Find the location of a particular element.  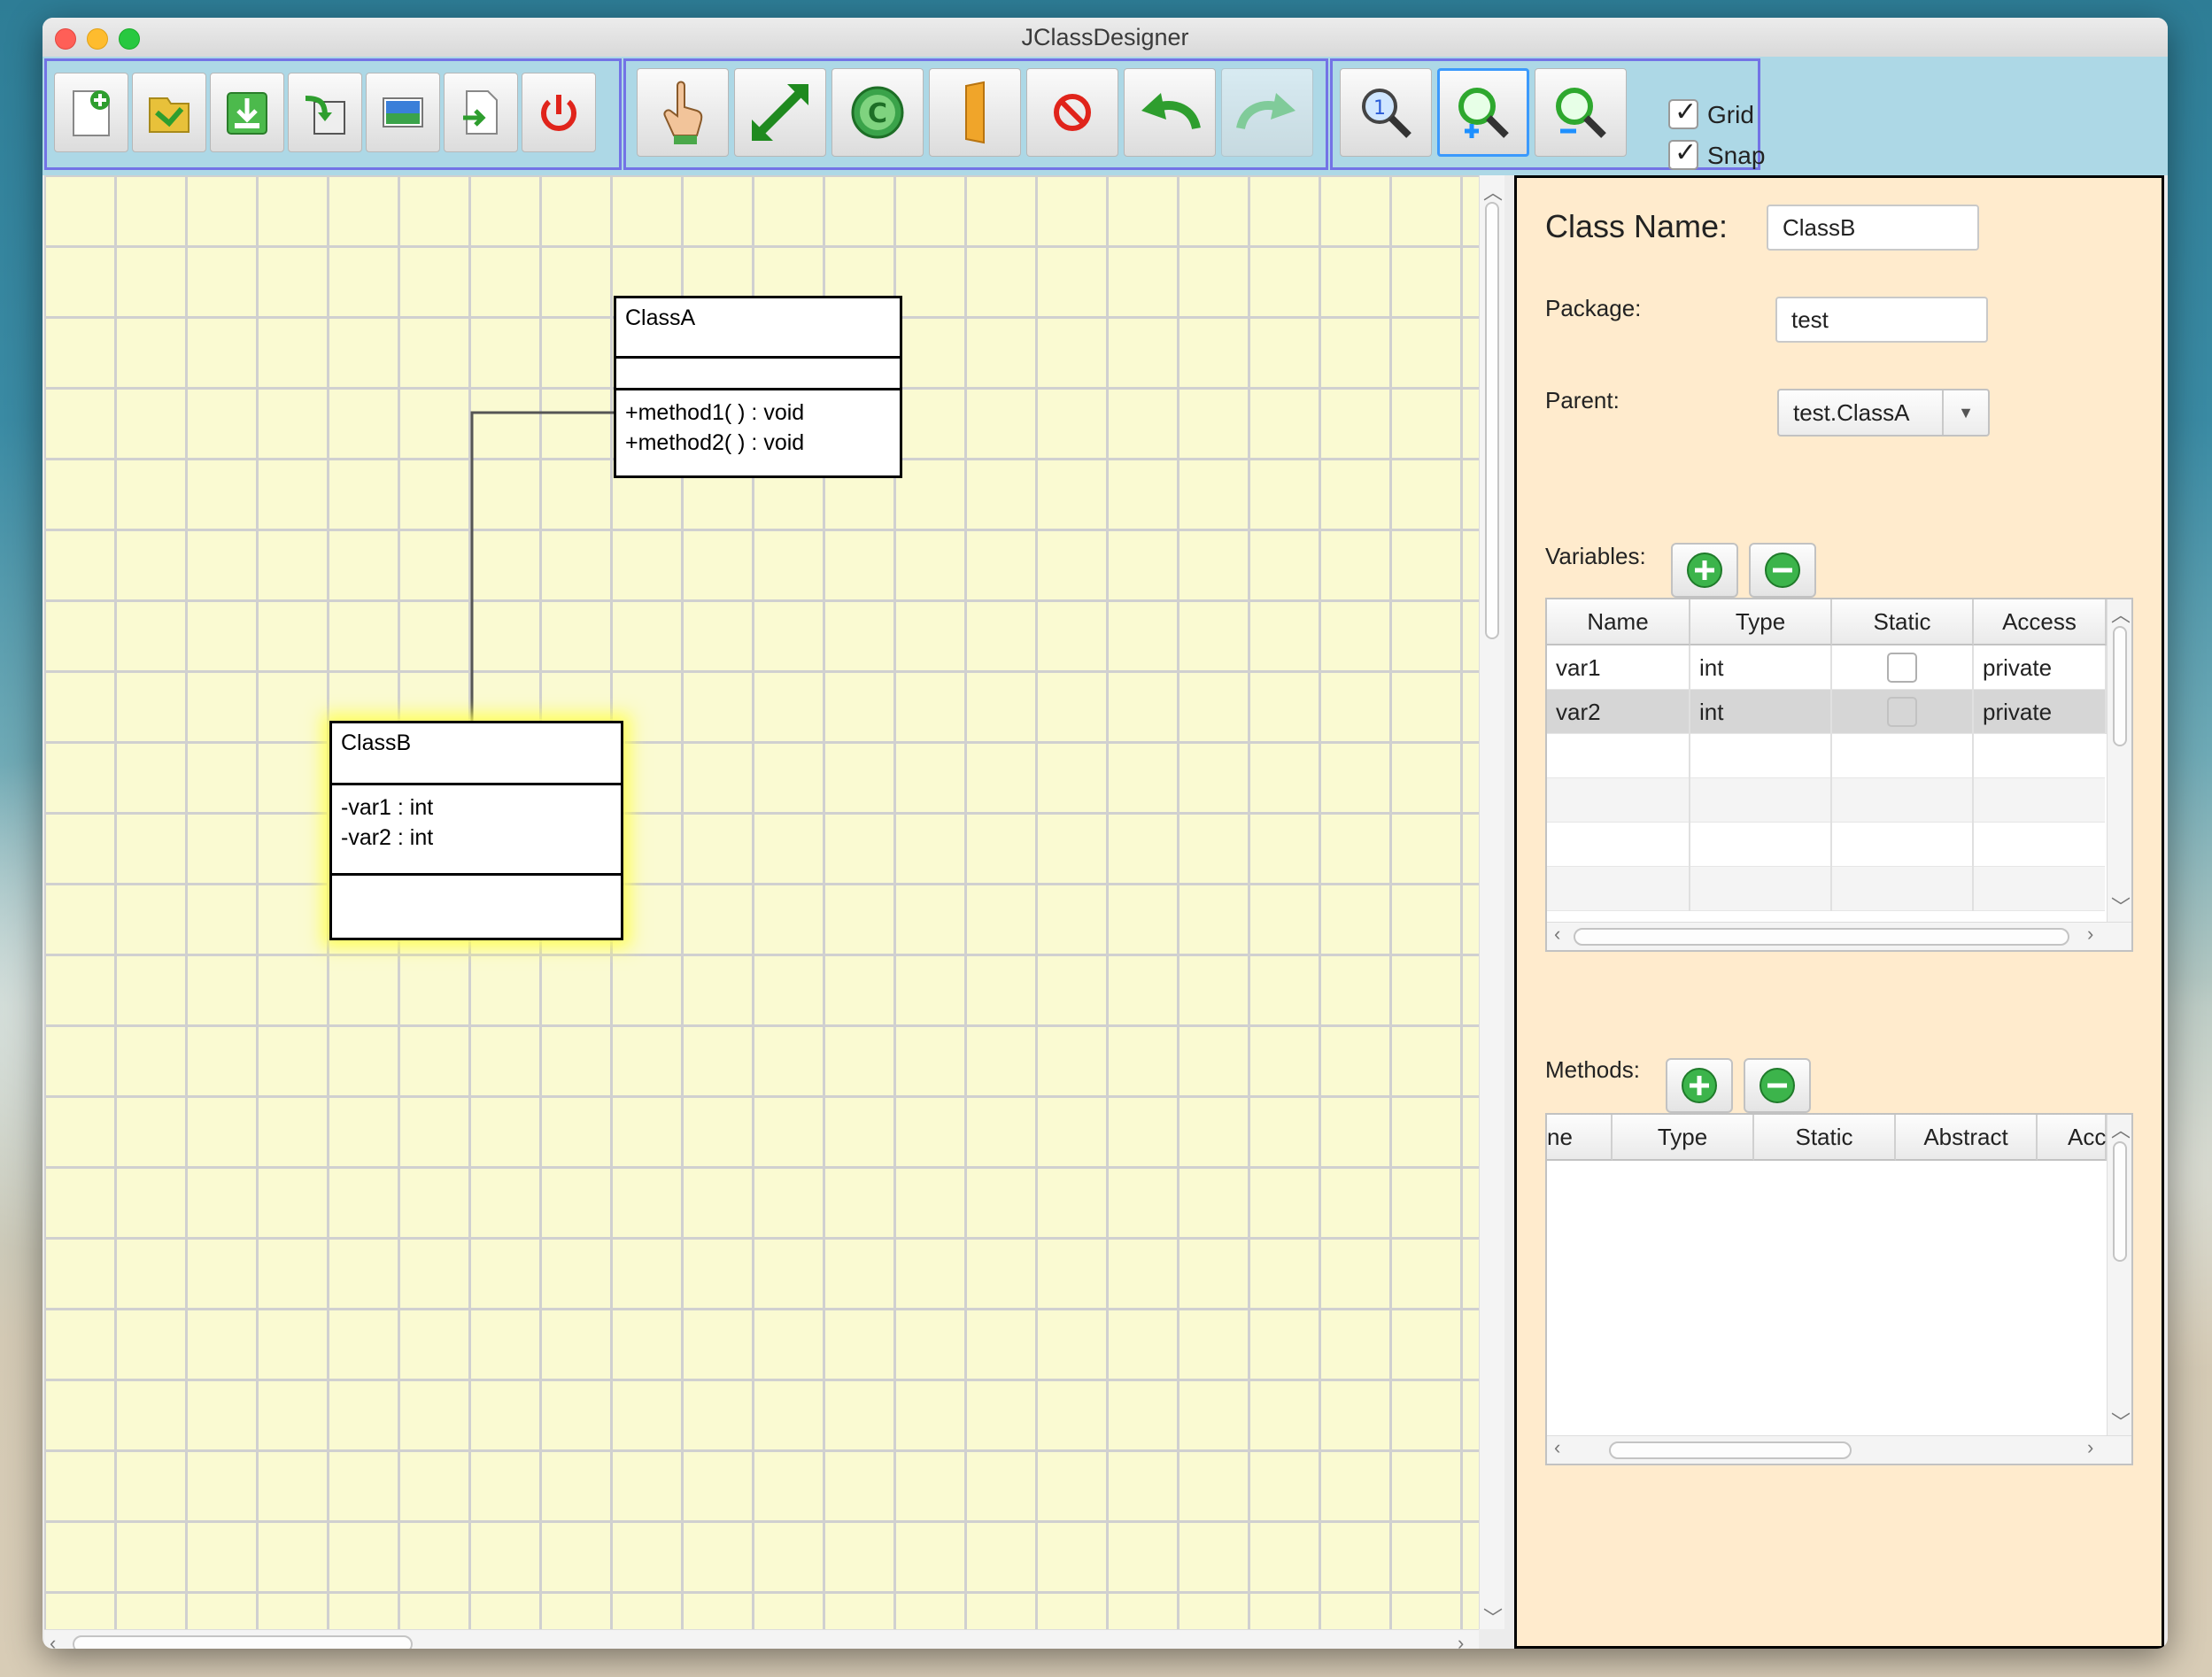

class-name-field: ClassB is located at coordinates (1873, 228).